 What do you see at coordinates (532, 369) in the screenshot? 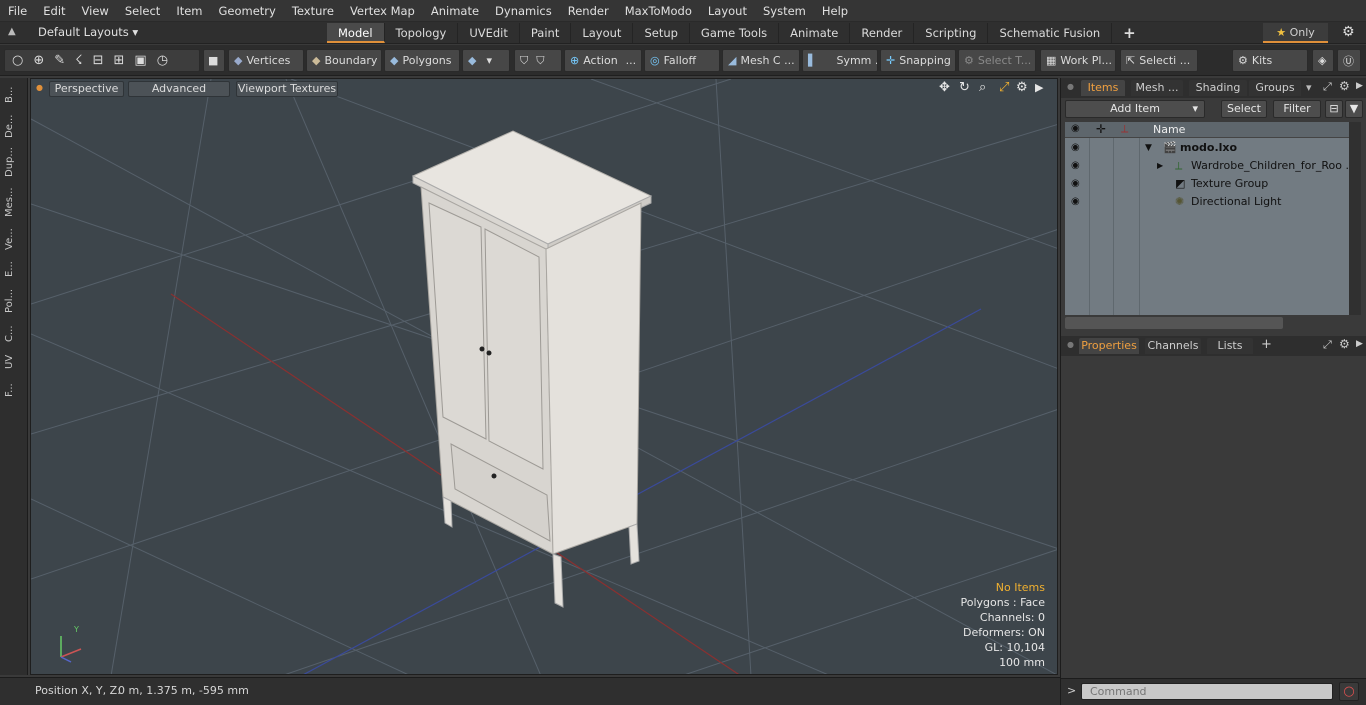
I see `wardrobe-model` at bounding box center [532, 369].